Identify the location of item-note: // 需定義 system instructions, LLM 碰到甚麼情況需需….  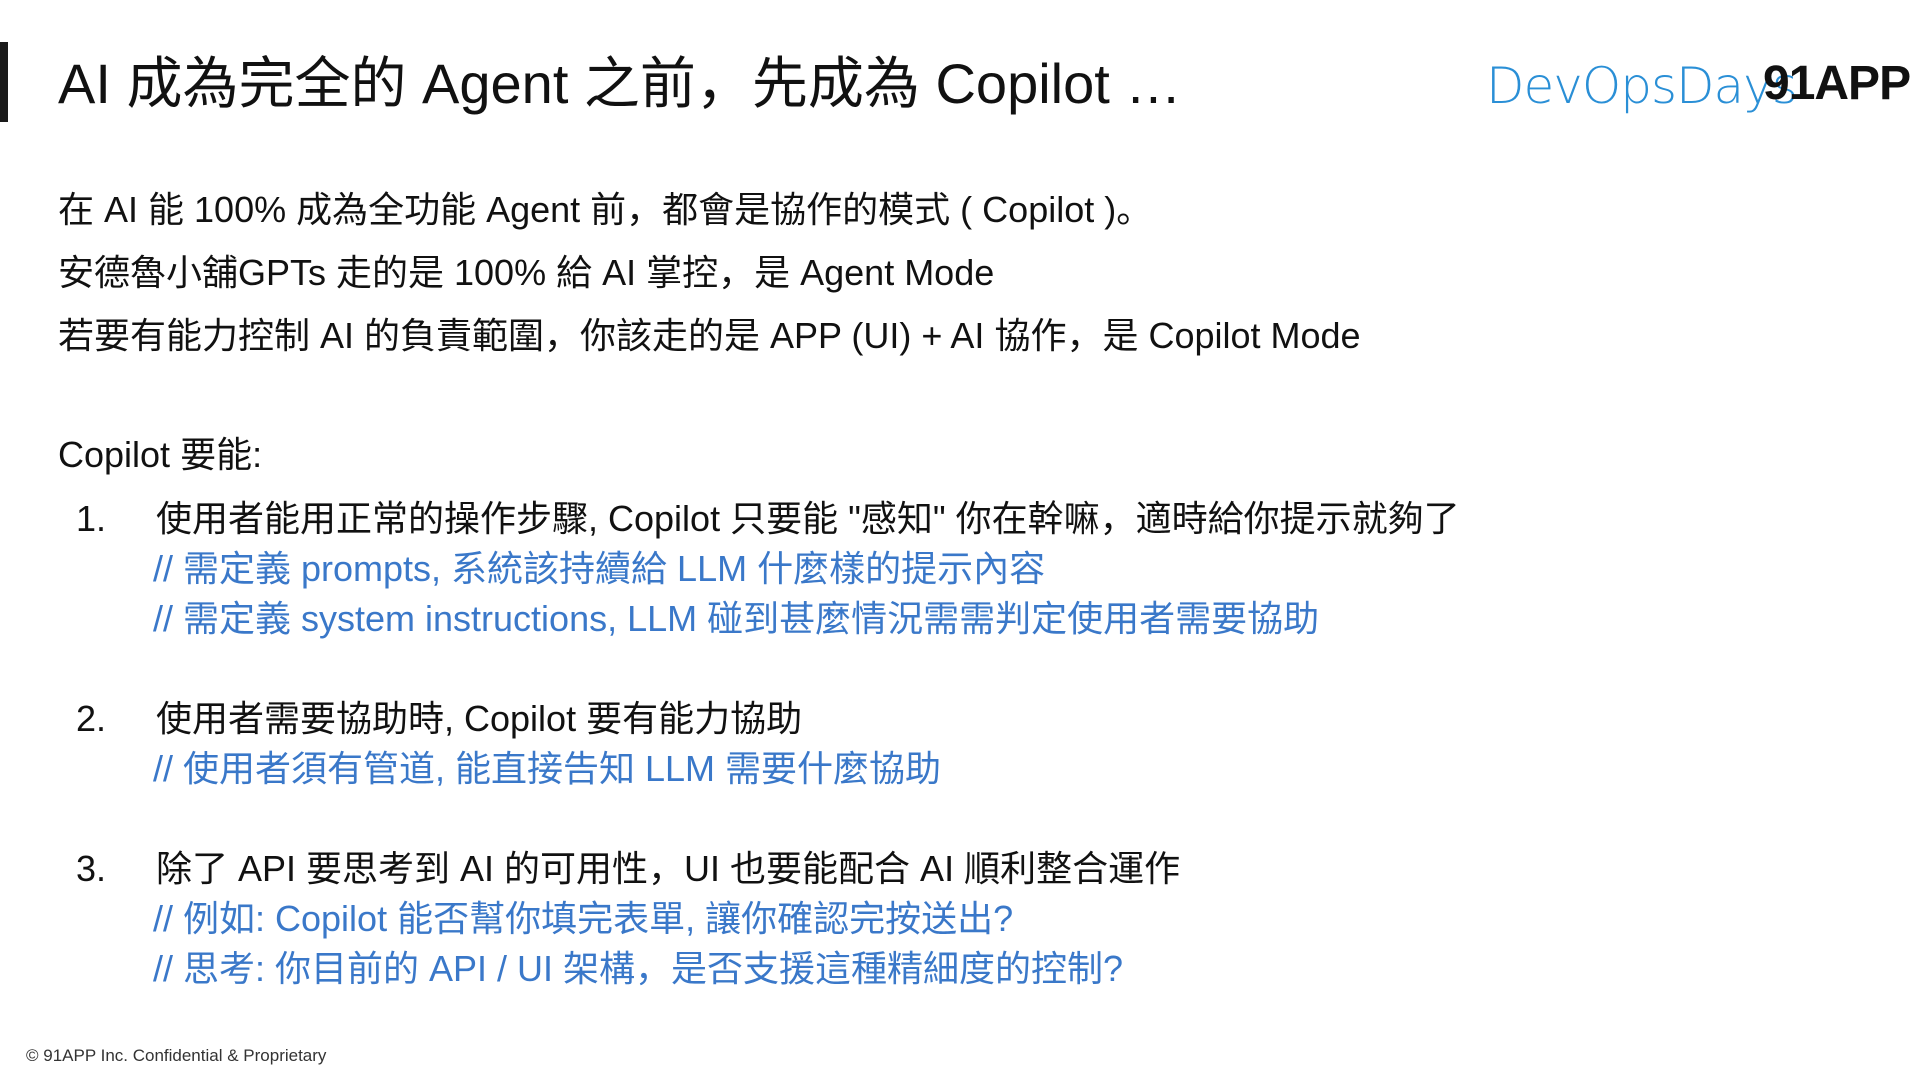
(736, 618).